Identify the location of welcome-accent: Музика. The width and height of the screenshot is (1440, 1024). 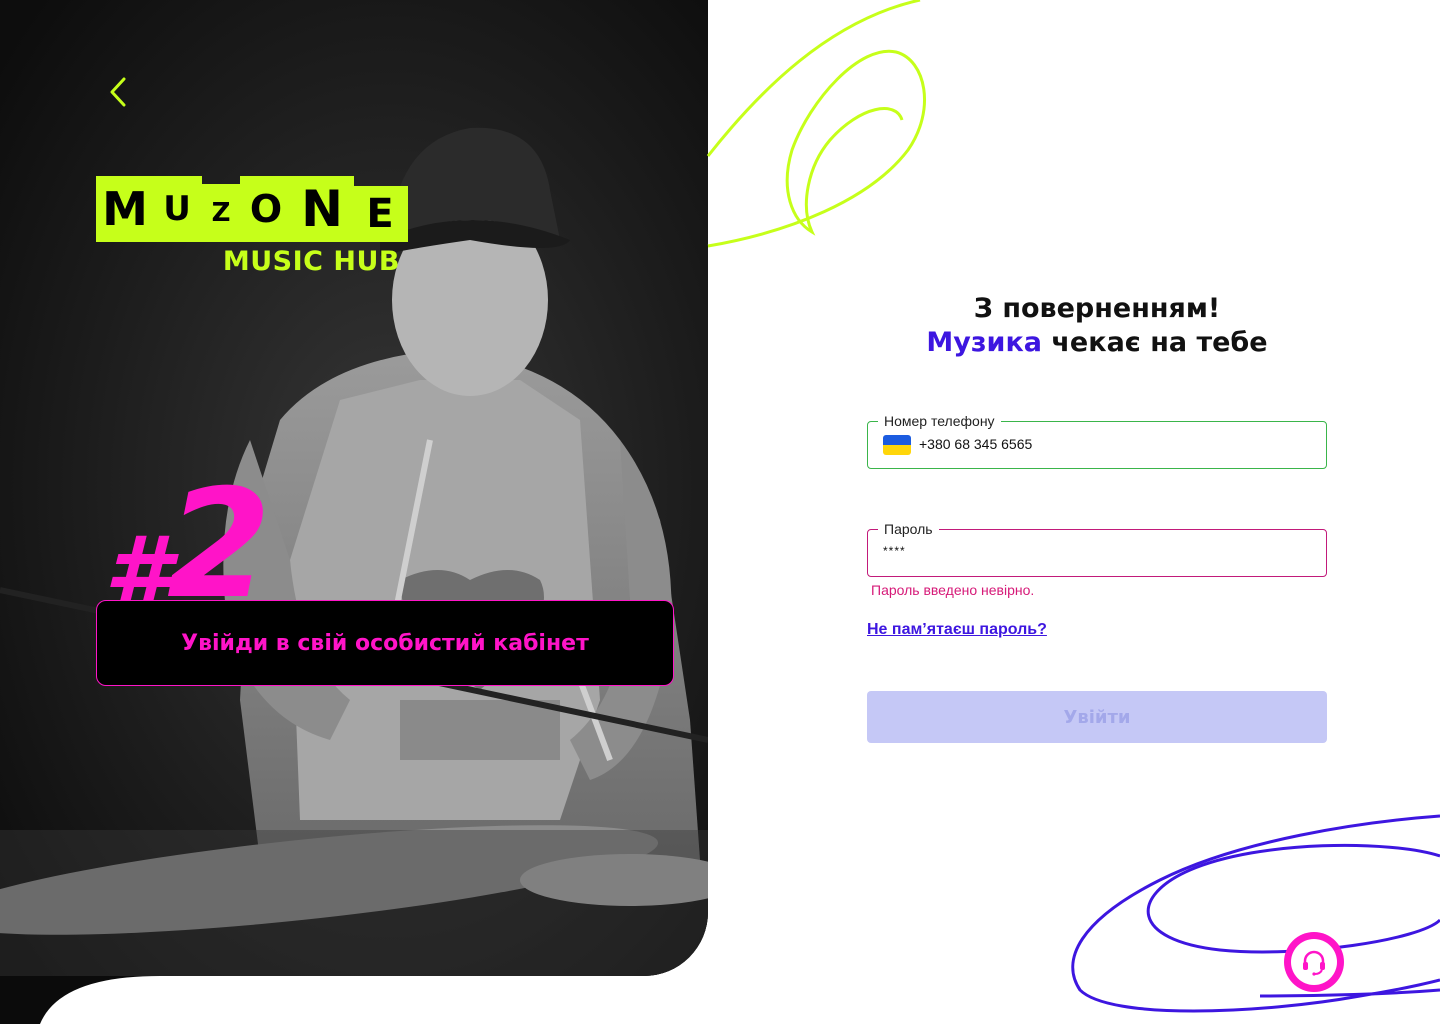
(984, 342).